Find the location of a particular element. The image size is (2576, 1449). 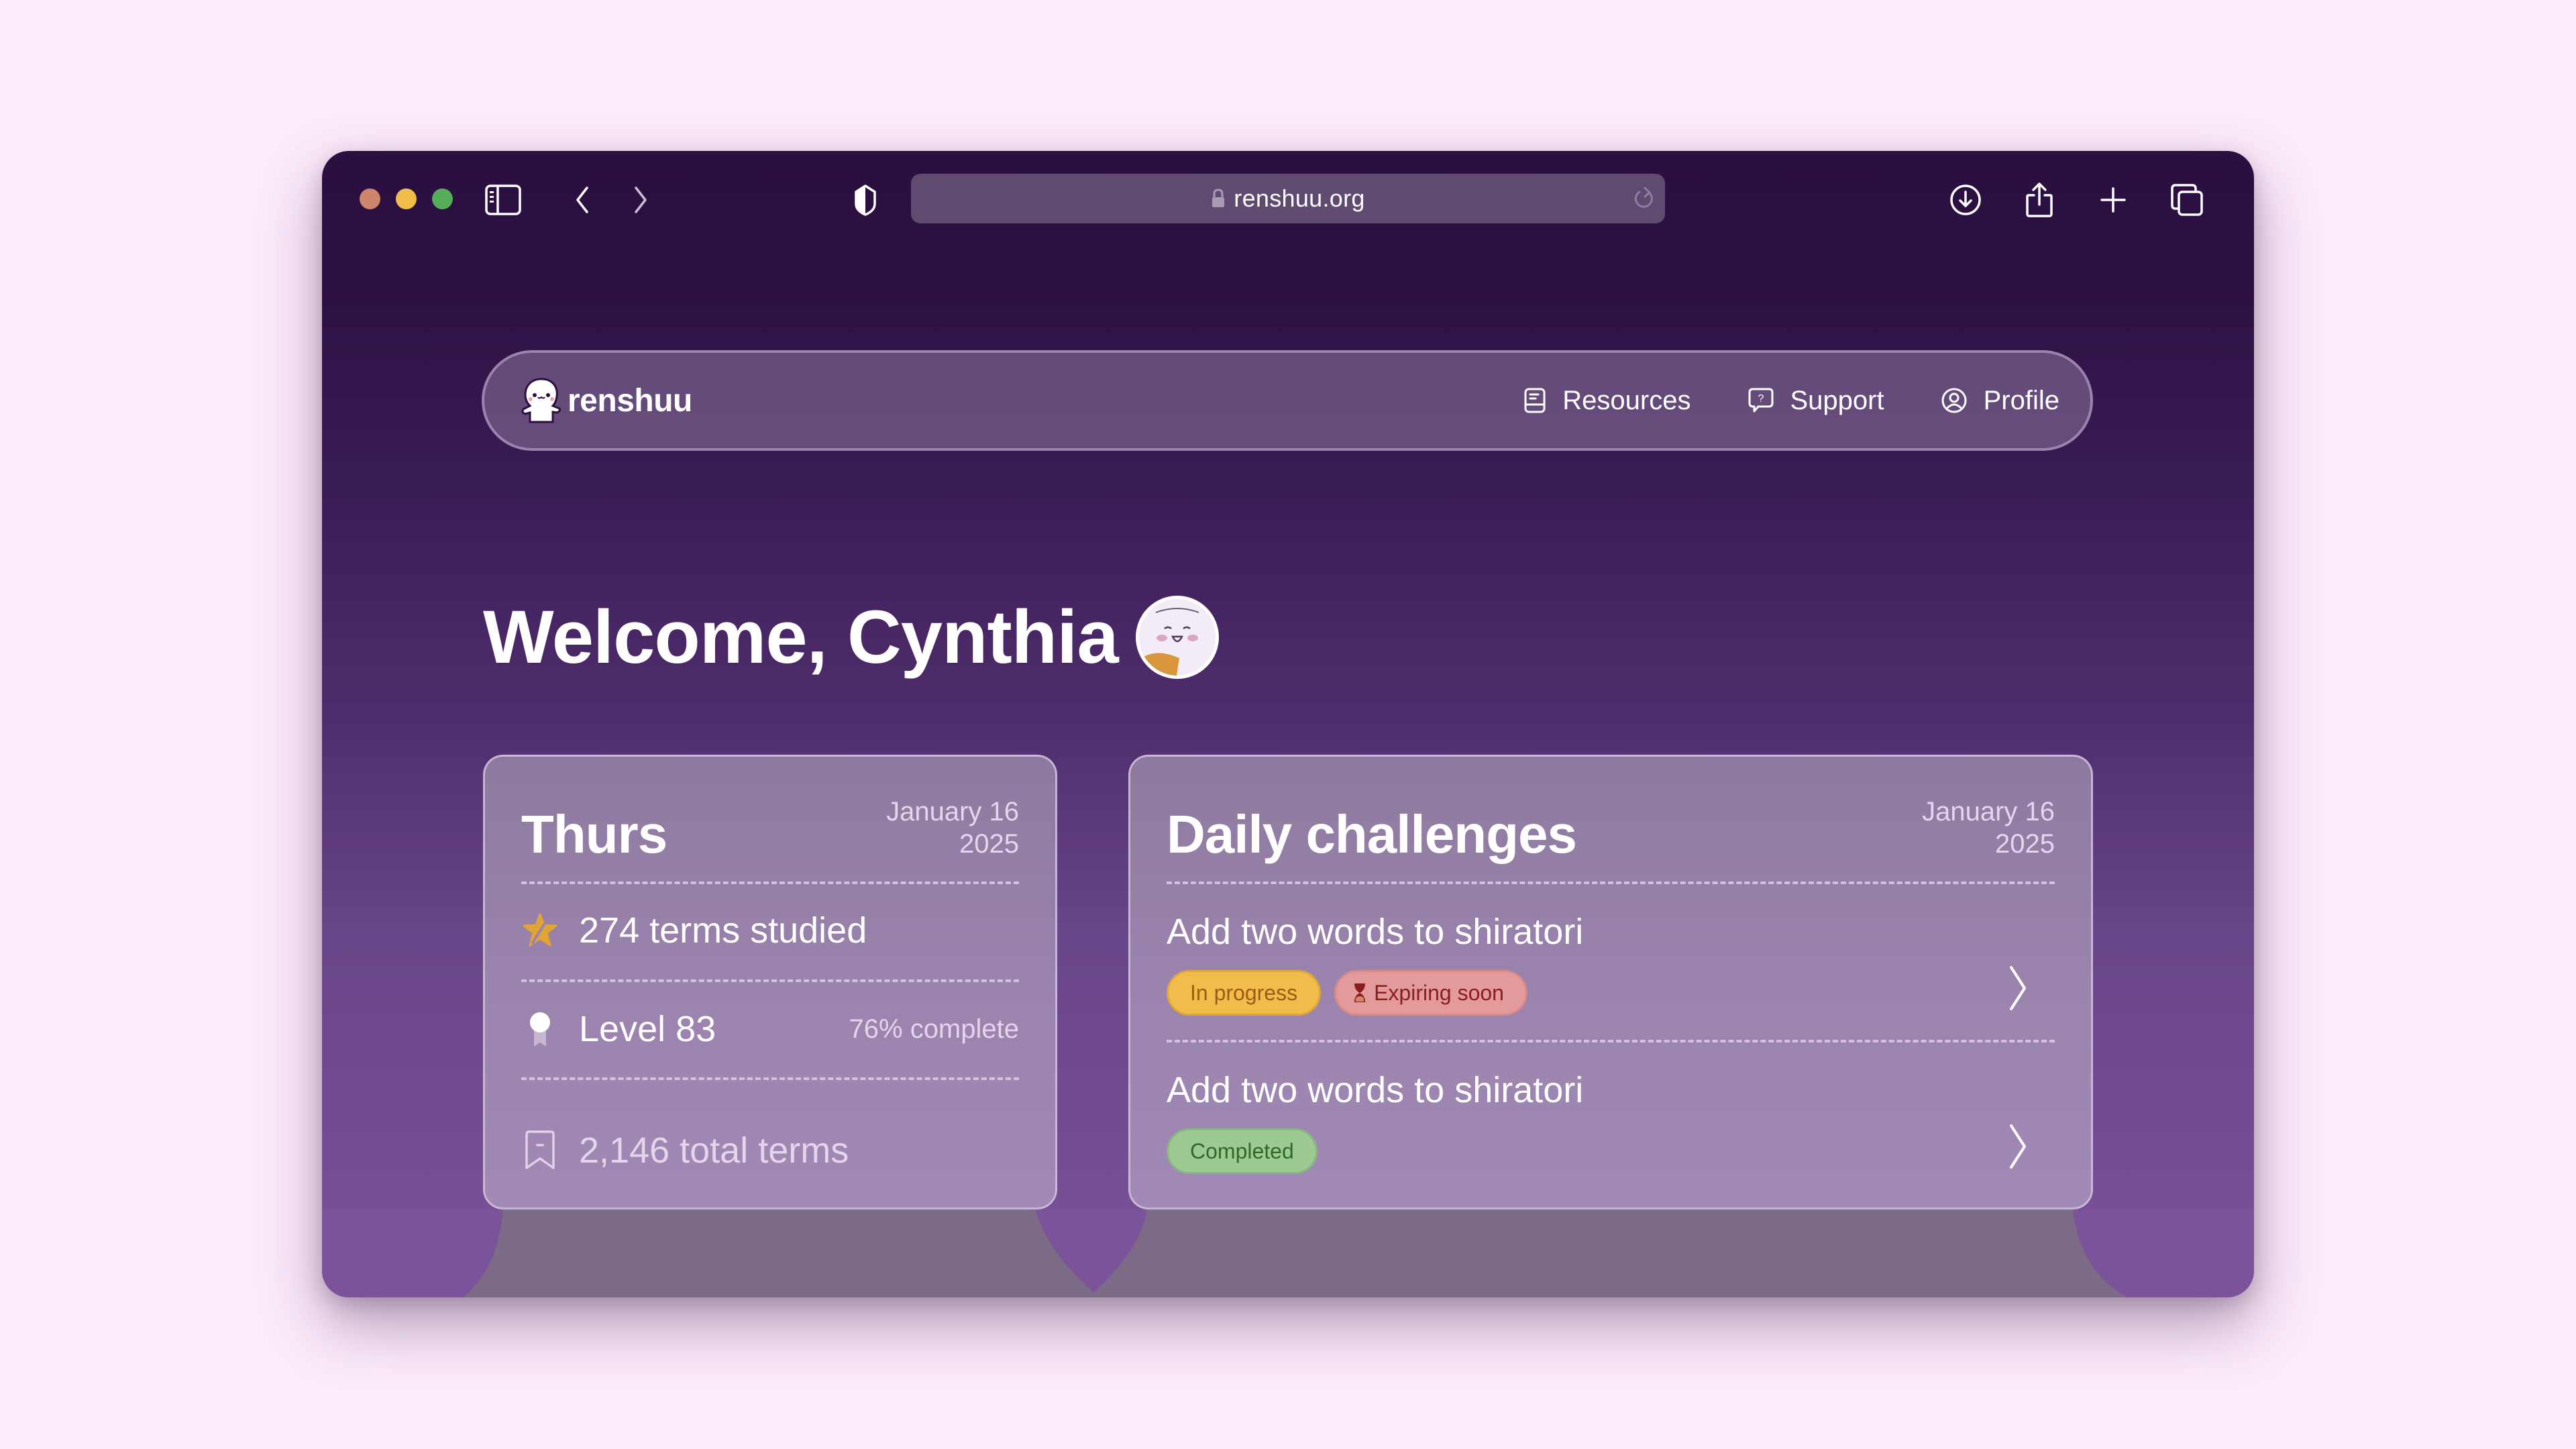

chevron-left-icon is located at coordinates (582, 199).